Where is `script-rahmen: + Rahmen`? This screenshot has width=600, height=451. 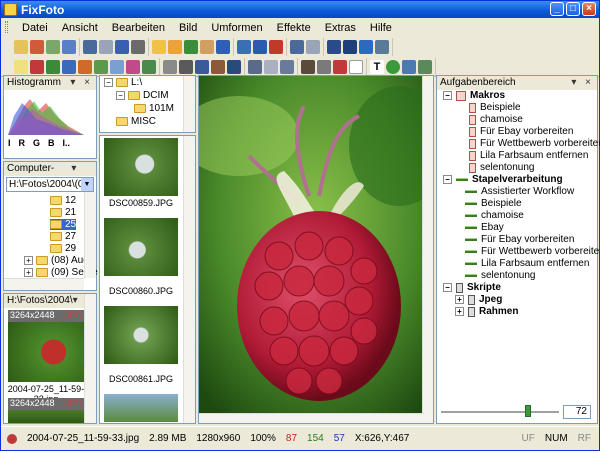 script-rahmen: + Rahmen is located at coordinates (486, 311).